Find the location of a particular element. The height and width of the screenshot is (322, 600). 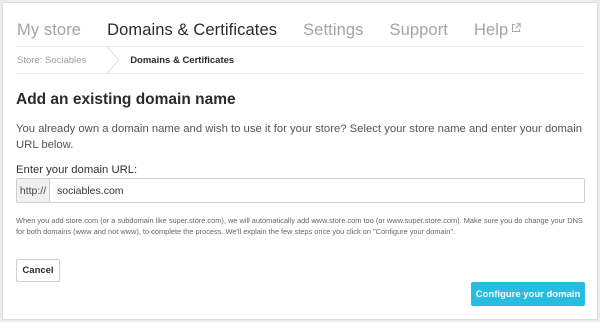

breadcrumb-current: Domains & Certificates is located at coordinates (182, 60).